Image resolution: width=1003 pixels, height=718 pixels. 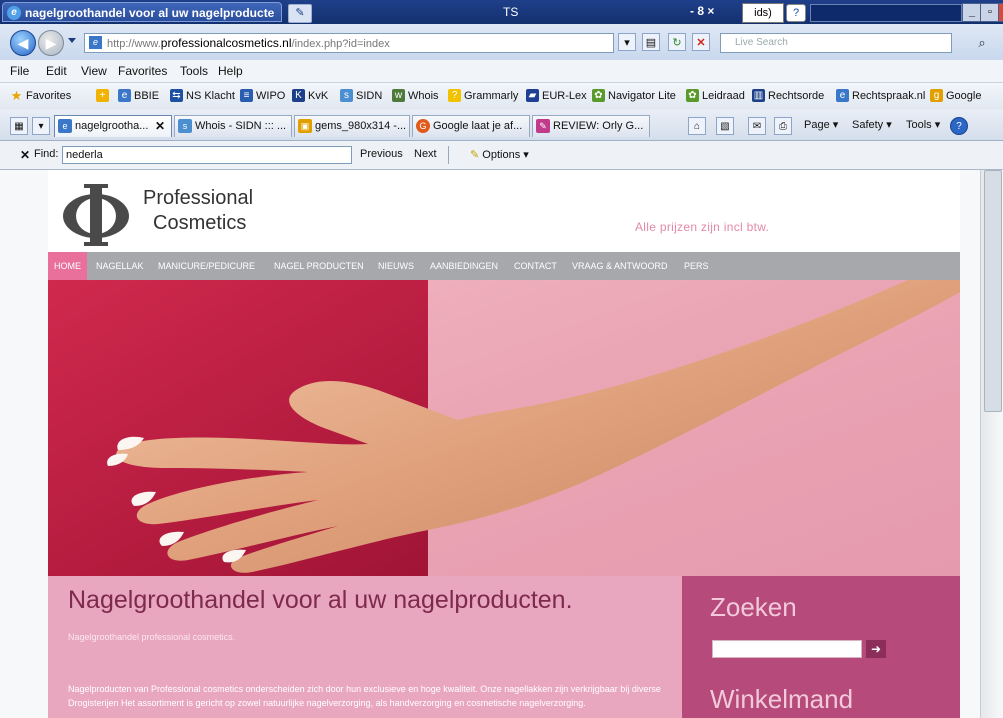 What do you see at coordinates (982, 43) in the screenshot?
I see `search-icon: ⌕` at bounding box center [982, 43].